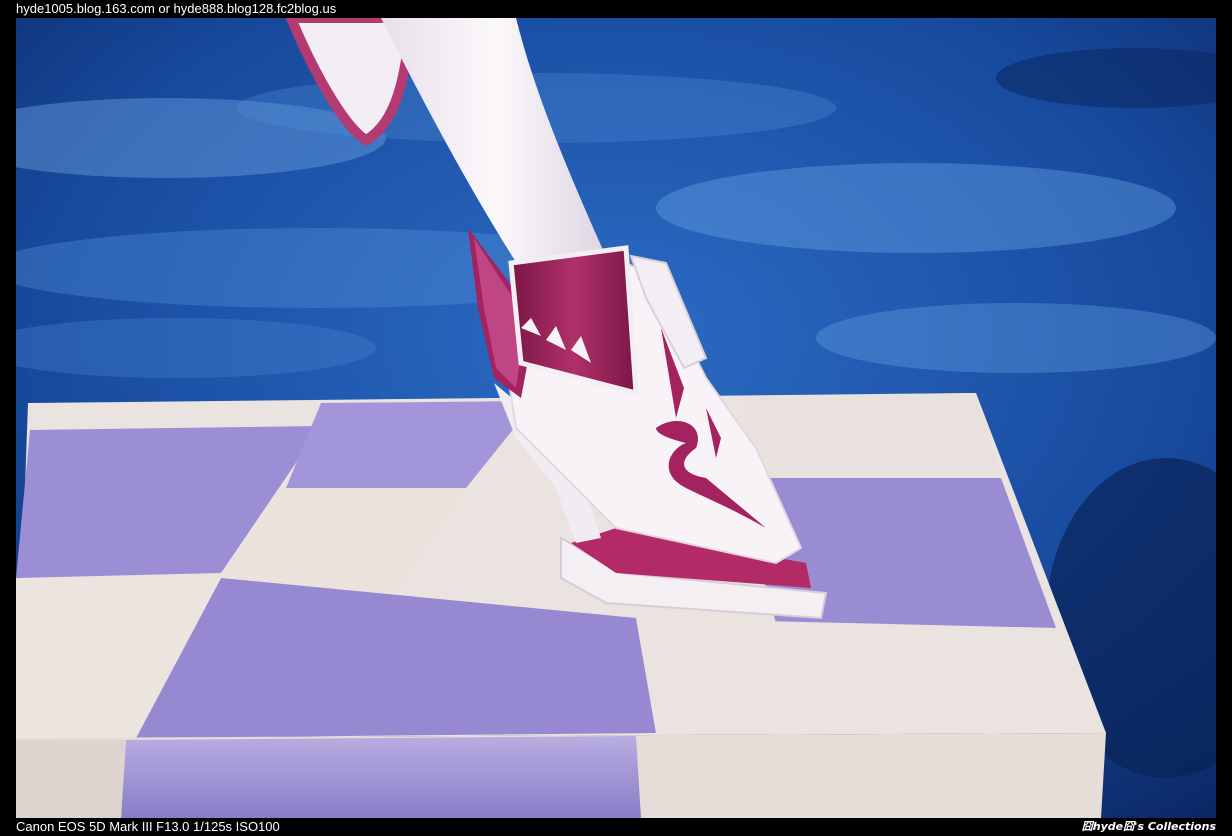 The width and height of the screenshot is (1232, 836). What do you see at coordinates (1148, 826) in the screenshot?
I see `watermark-text: 囧hyde囧's Collections` at bounding box center [1148, 826].